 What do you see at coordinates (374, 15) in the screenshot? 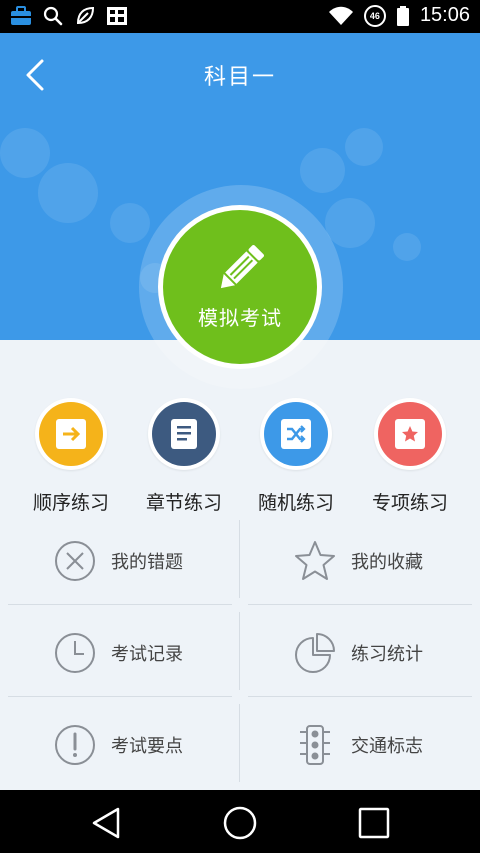
I see `network-badge-icon: 46` at bounding box center [374, 15].